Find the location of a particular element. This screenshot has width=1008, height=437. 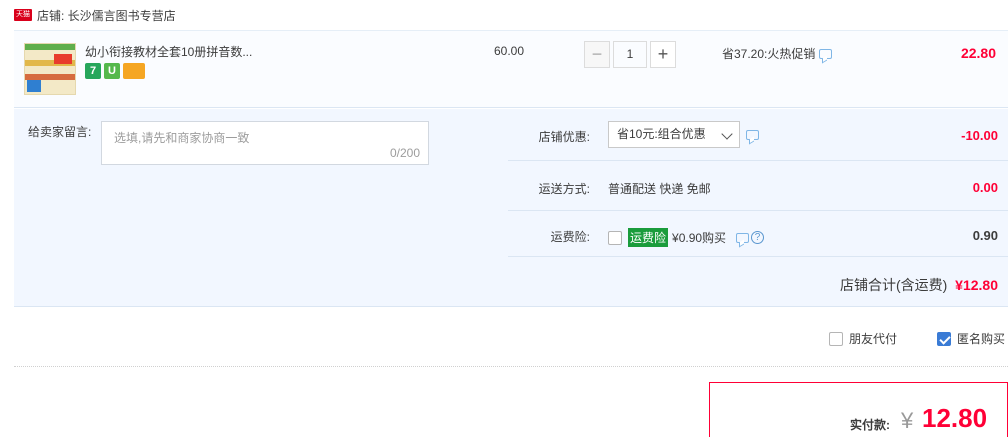

seller-message-input: 选填,请先和商家协商一致 0/200 is located at coordinates (265, 143).